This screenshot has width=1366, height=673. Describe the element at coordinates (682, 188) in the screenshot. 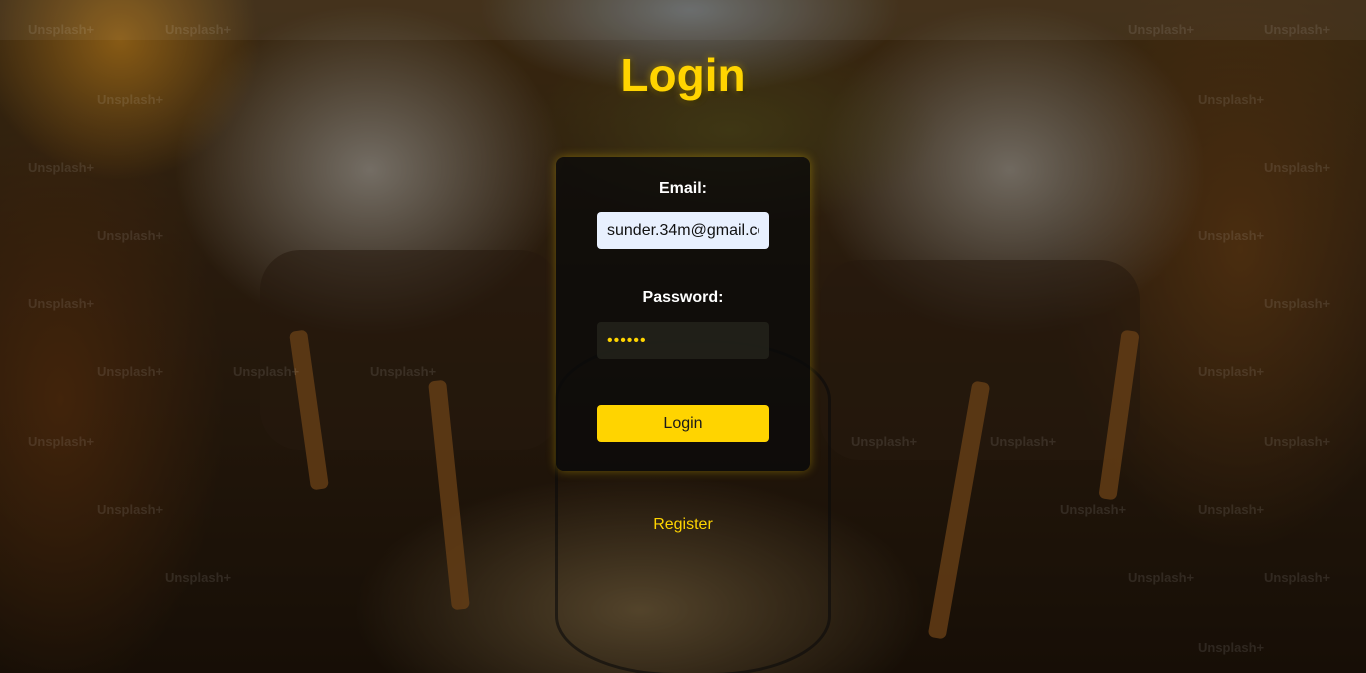

I see `email-label: Email:` at that location.